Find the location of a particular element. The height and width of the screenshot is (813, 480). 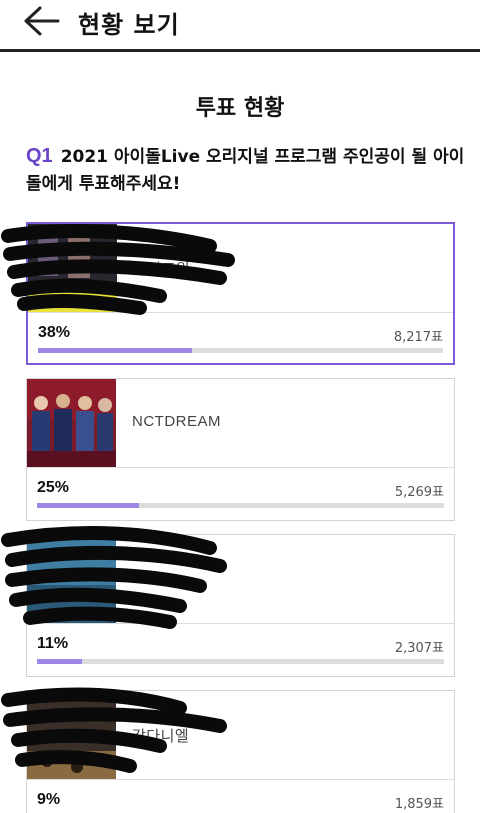

candidate-name: 아이즈원 is located at coordinates (162, 269).